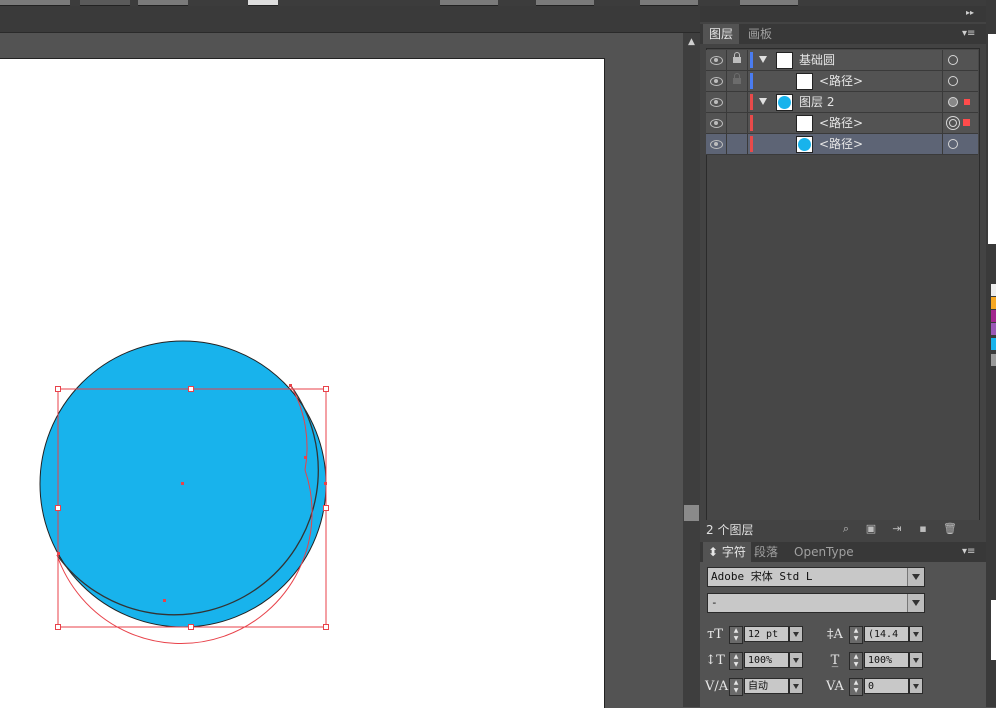 The width and height of the screenshot is (996, 708). Describe the element at coordinates (736, 661) in the screenshot. I see `vertical-scale-stepper: ▲ ▼` at that location.